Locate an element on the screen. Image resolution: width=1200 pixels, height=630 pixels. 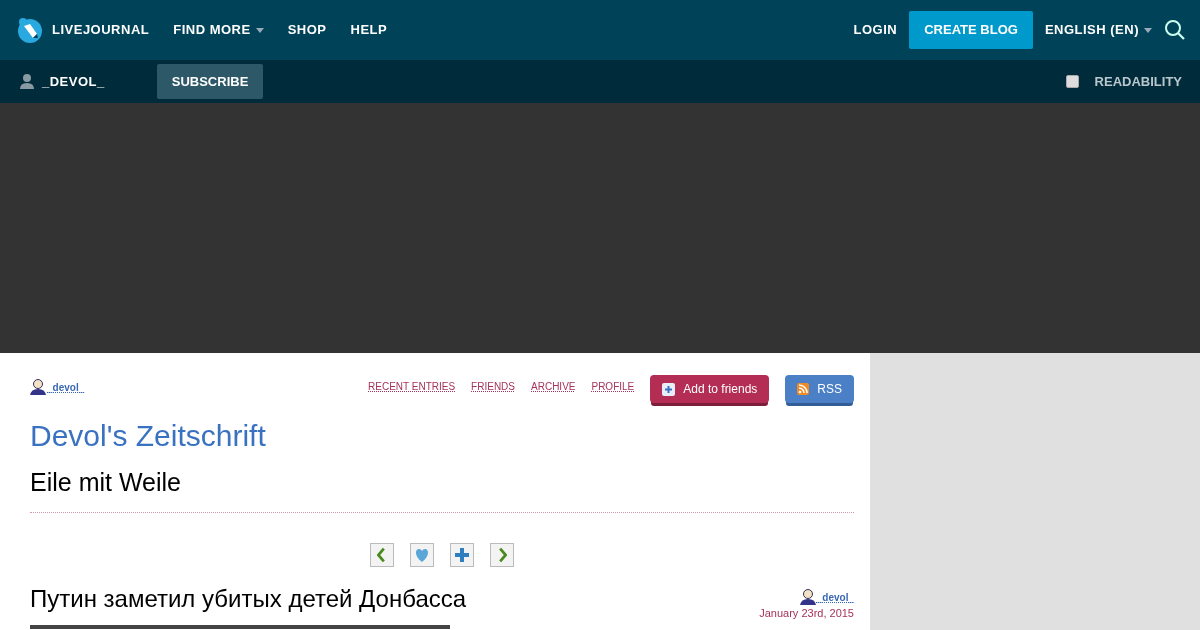
logo-text: LIVEJOURNAL is located at coordinates (101, 30).